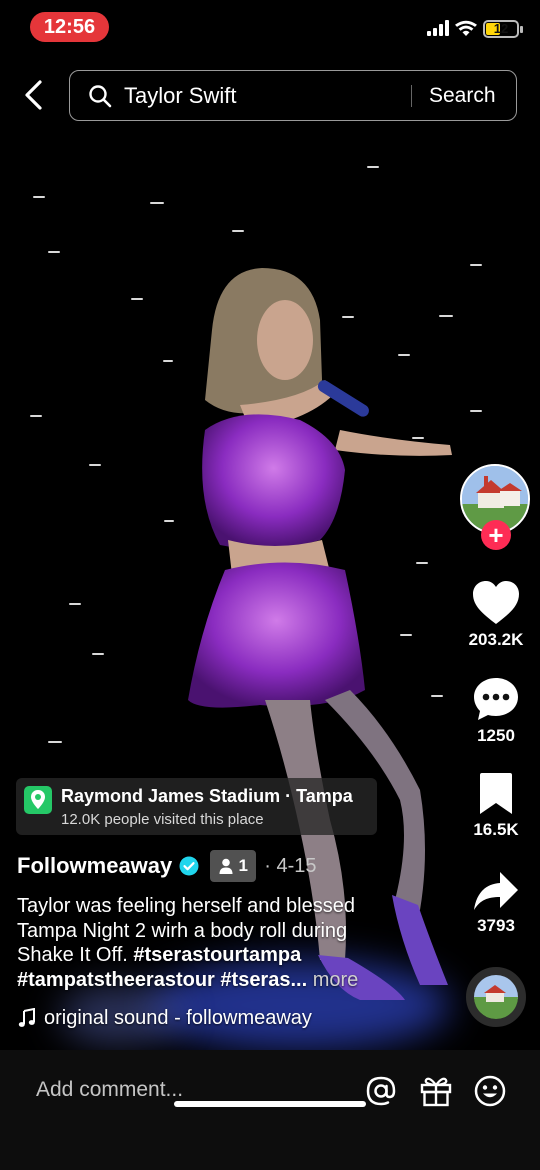 This screenshot has height=1170, width=540. What do you see at coordinates (496, 735) in the screenshot?
I see `comment-count: 1250` at bounding box center [496, 735].